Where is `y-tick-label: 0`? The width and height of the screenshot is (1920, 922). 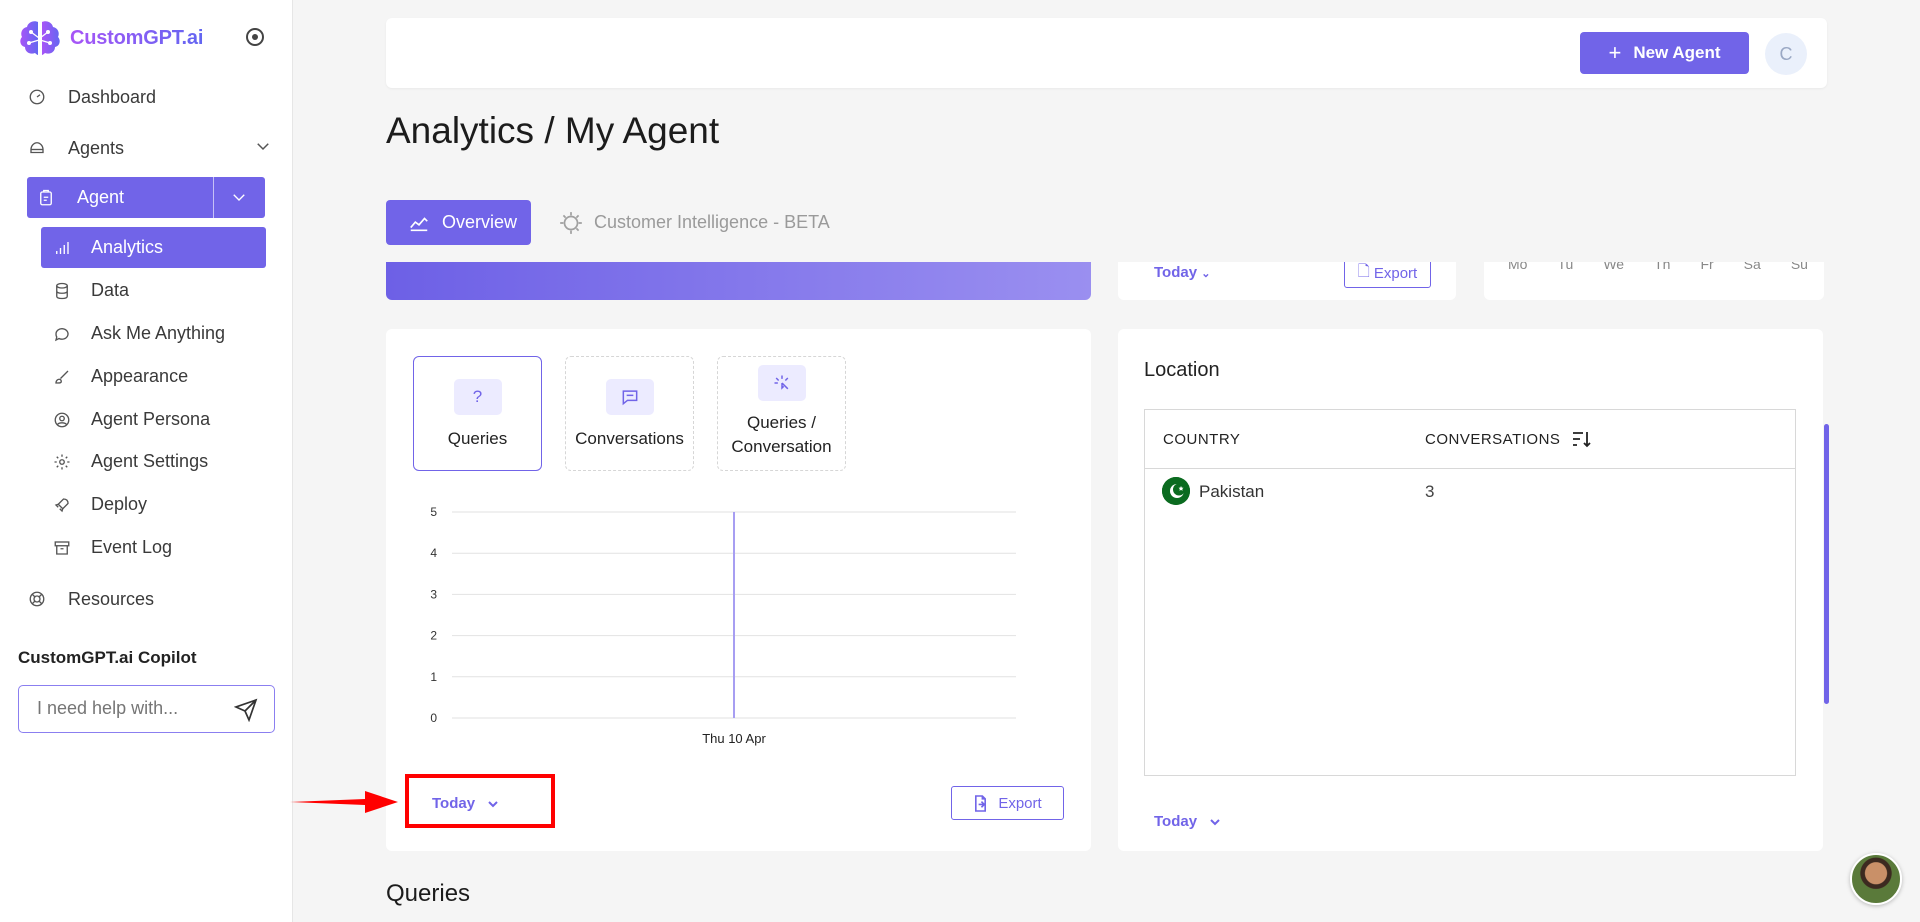
y-tick-label: 0 is located at coordinates (433, 718).